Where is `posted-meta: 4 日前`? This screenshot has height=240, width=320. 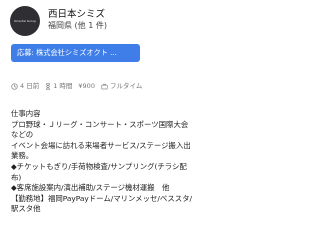
posted-meta: 4 日前 is located at coordinates (25, 86).